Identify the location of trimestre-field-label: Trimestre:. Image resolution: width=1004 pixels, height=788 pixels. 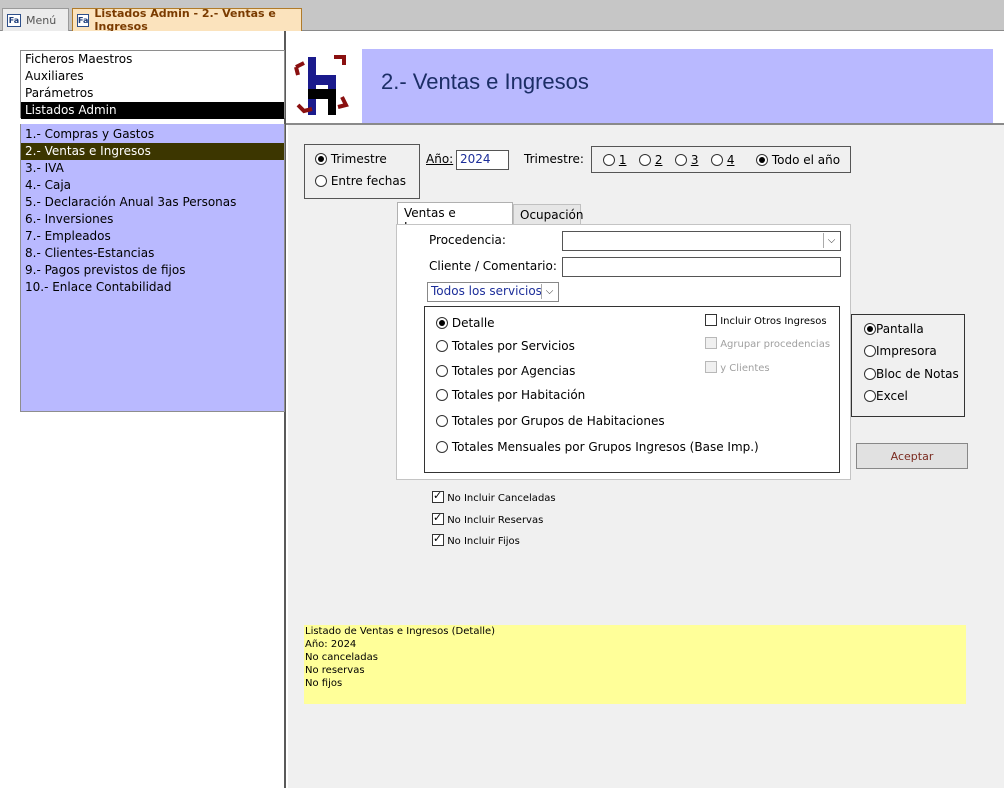
(554, 159).